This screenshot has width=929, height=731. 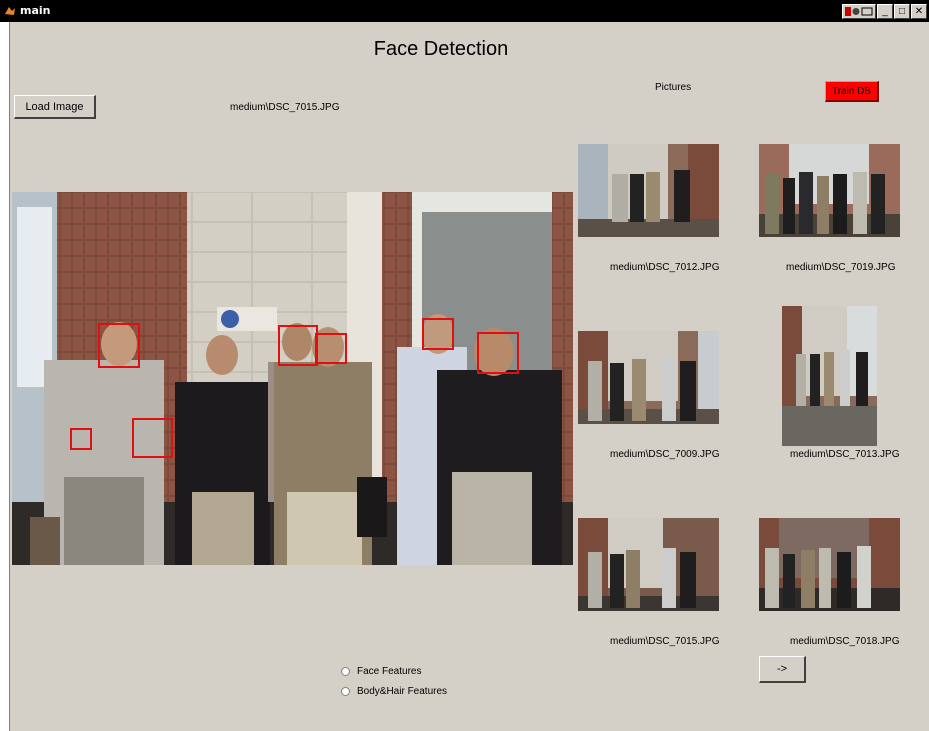 I want to click on pictures-label: Pictures, so click(x=673, y=87).